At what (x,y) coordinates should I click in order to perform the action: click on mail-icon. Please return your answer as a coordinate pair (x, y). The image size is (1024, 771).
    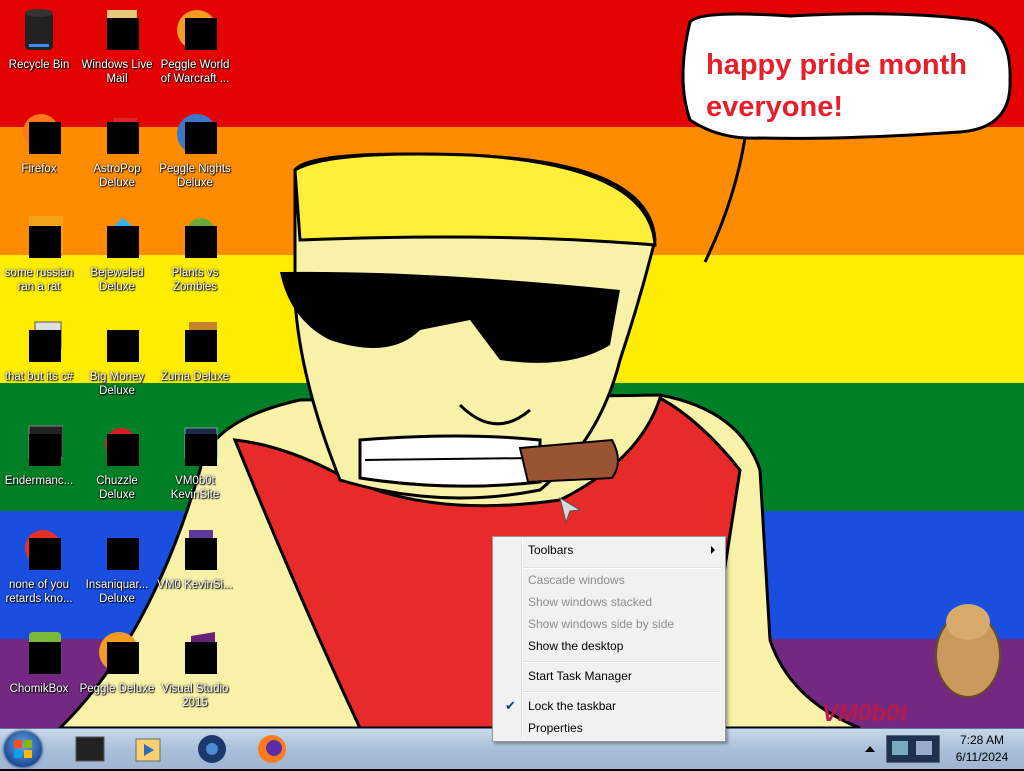
    Looking at the image, I should click on (117, 30).